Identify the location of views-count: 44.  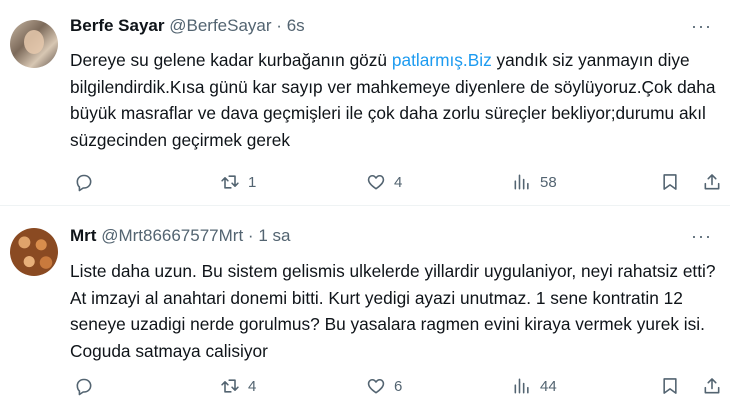
(548, 386).